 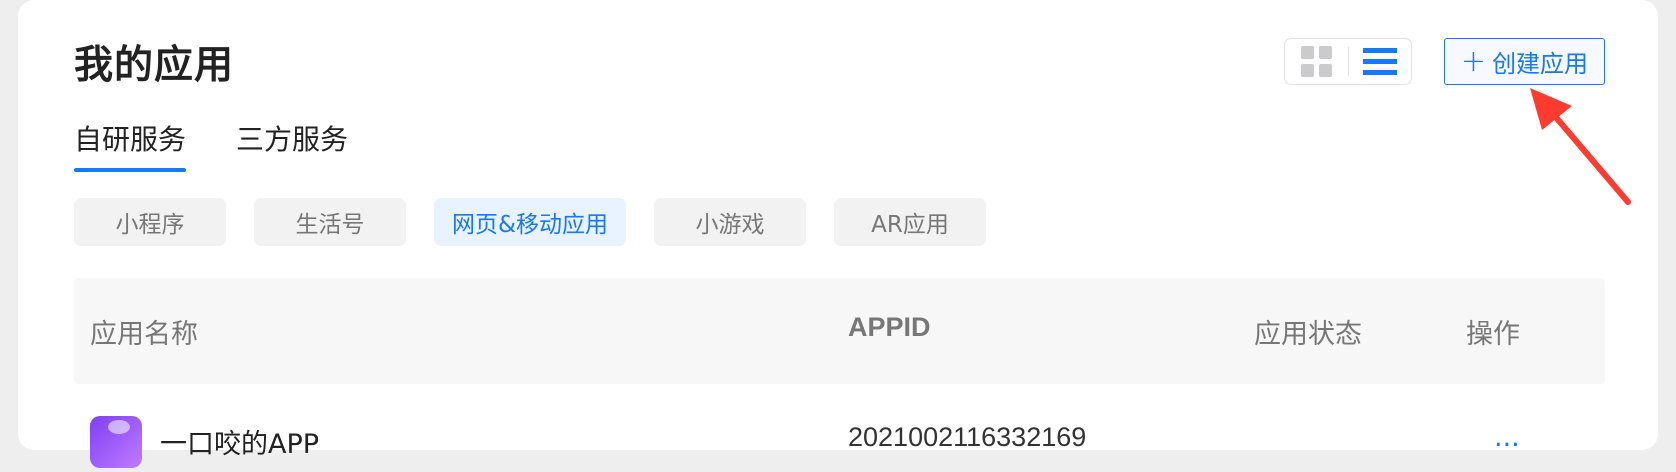 I want to click on grid-icon, so click(x=1316, y=61).